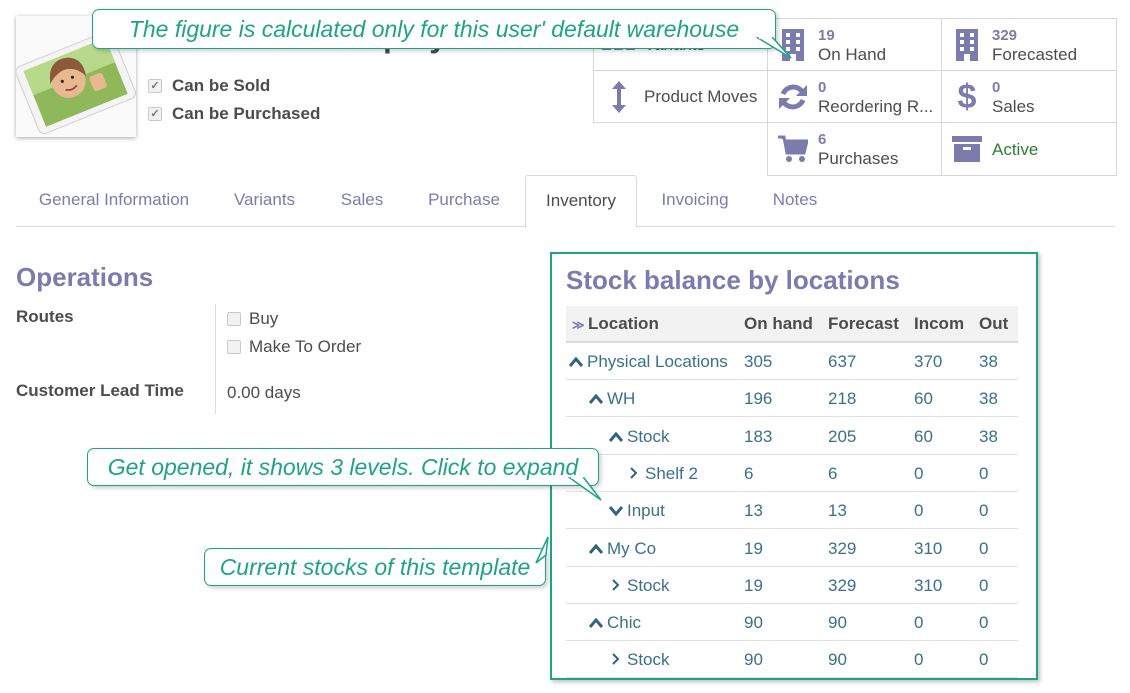 This screenshot has width=1130, height=693. Describe the element at coordinates (778, 324) in the screenshot. I see `col-on-hand: On hand` at that location.